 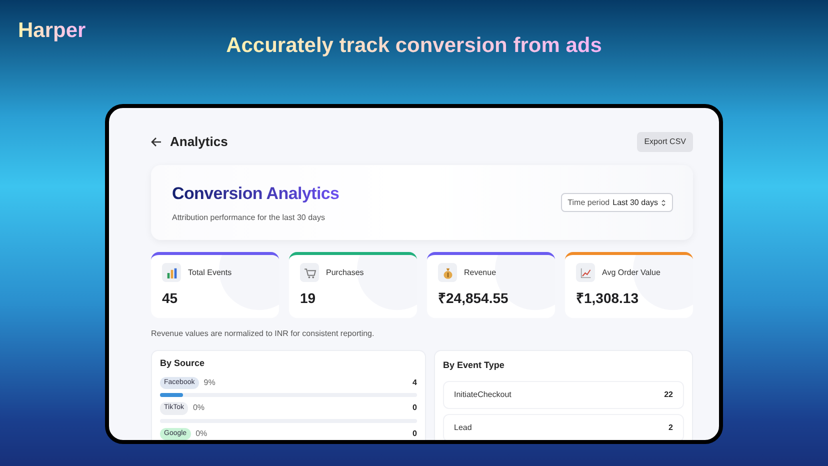 I want to click on stat-value: ₹1,308.13, so click(x=608, y=298).